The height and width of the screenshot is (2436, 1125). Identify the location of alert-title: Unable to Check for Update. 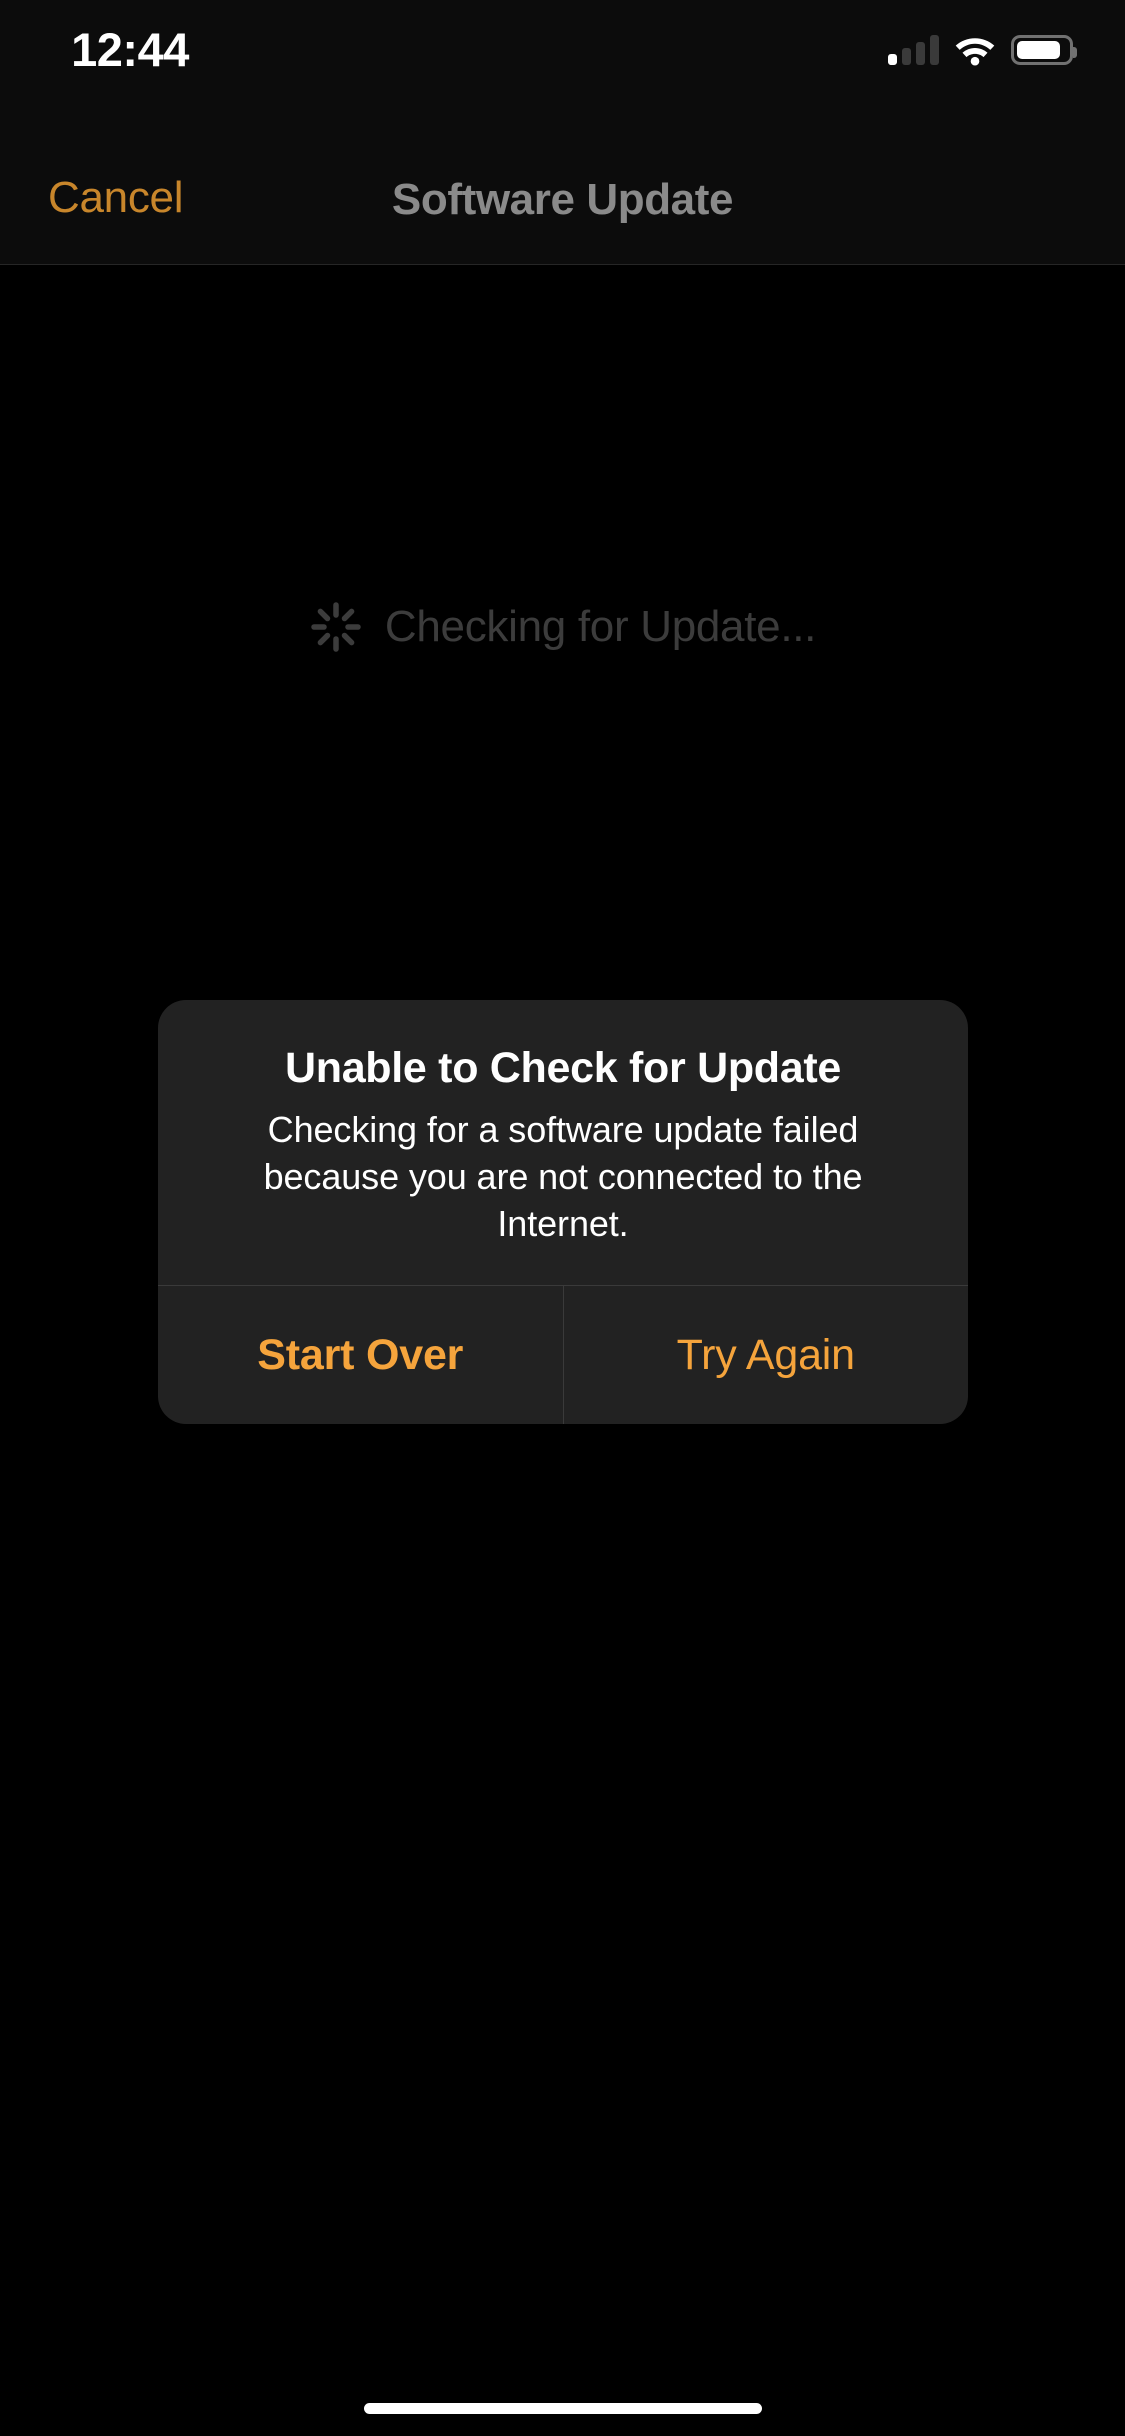
(563, 1068).